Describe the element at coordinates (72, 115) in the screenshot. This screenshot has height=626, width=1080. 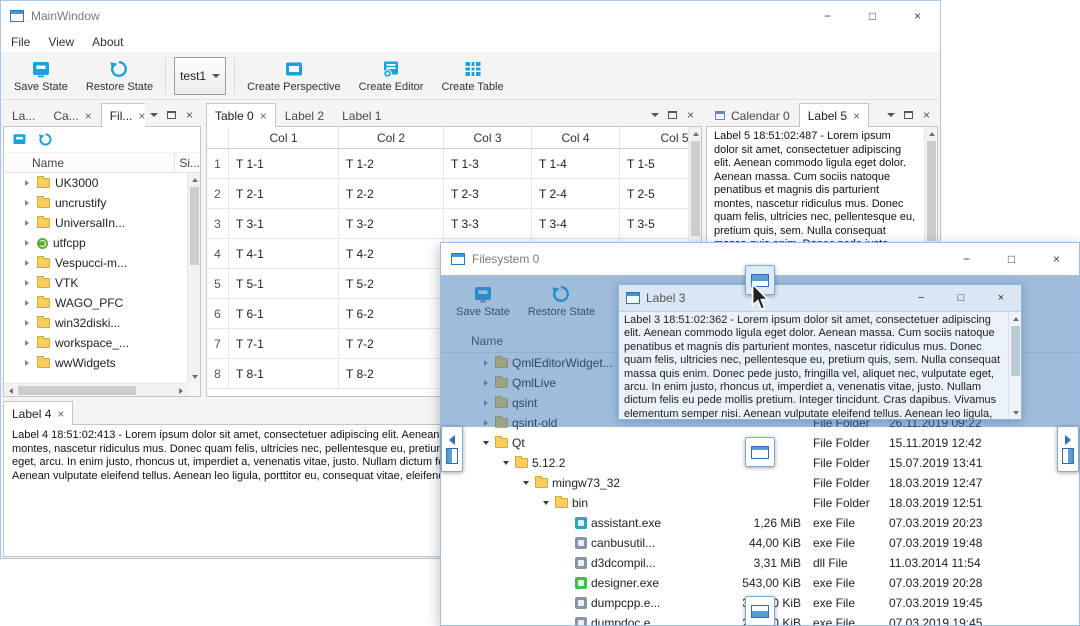
I see `tab-ca: Ca... ×` at that location.